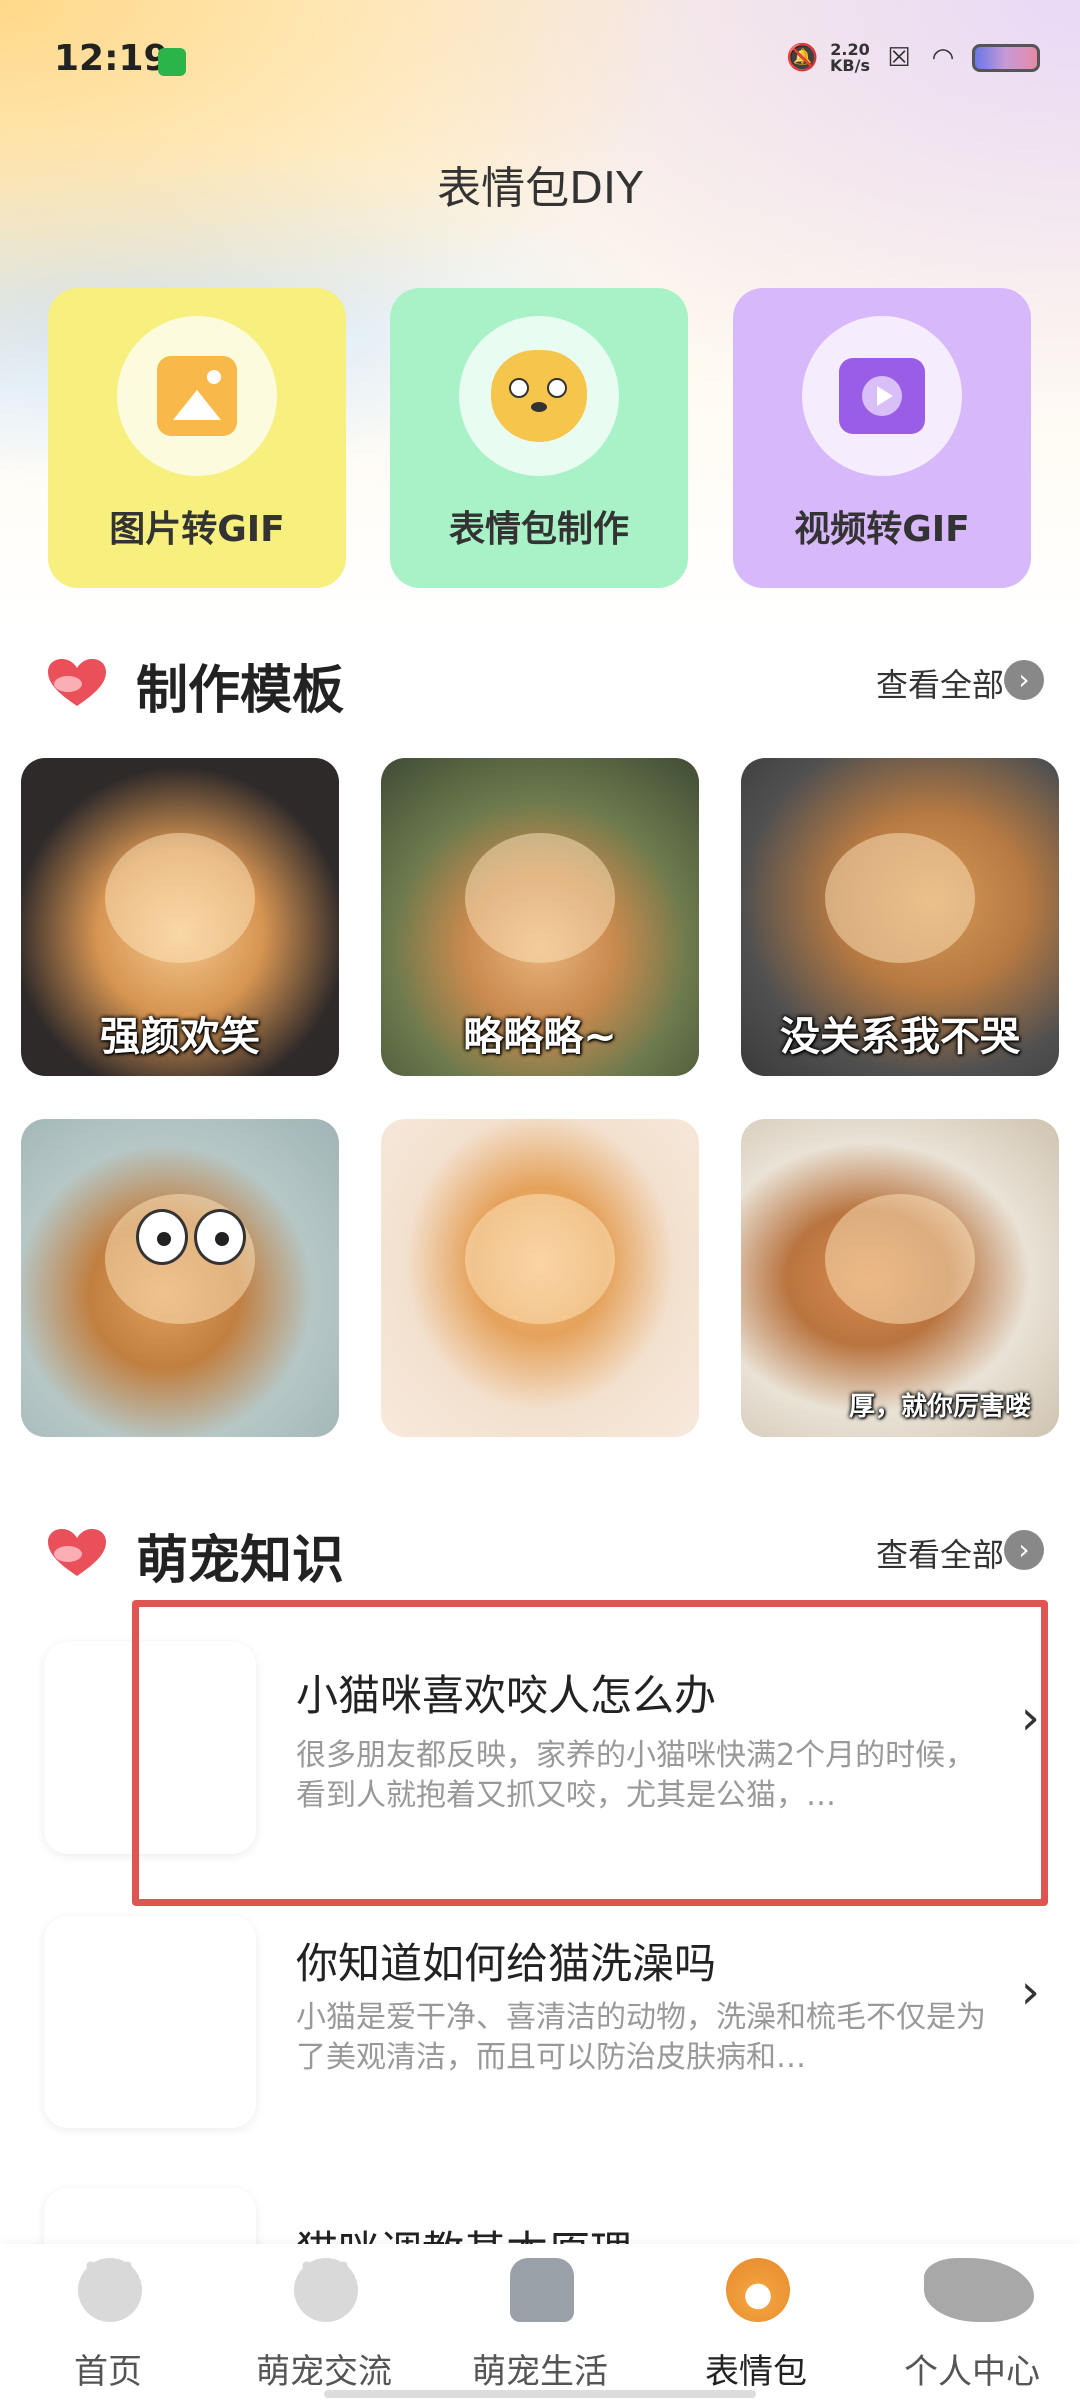  I want to click on meme-maker-label: 表情包制作, so click(538, 529).